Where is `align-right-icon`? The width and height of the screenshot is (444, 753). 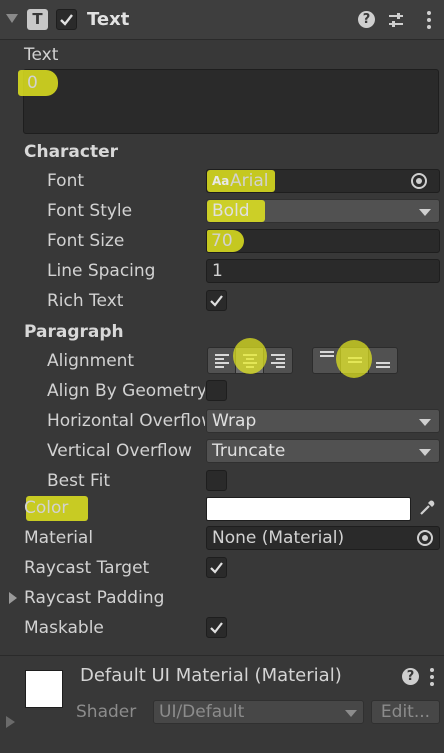 align-right-icon is located at coordinates (278, 362).